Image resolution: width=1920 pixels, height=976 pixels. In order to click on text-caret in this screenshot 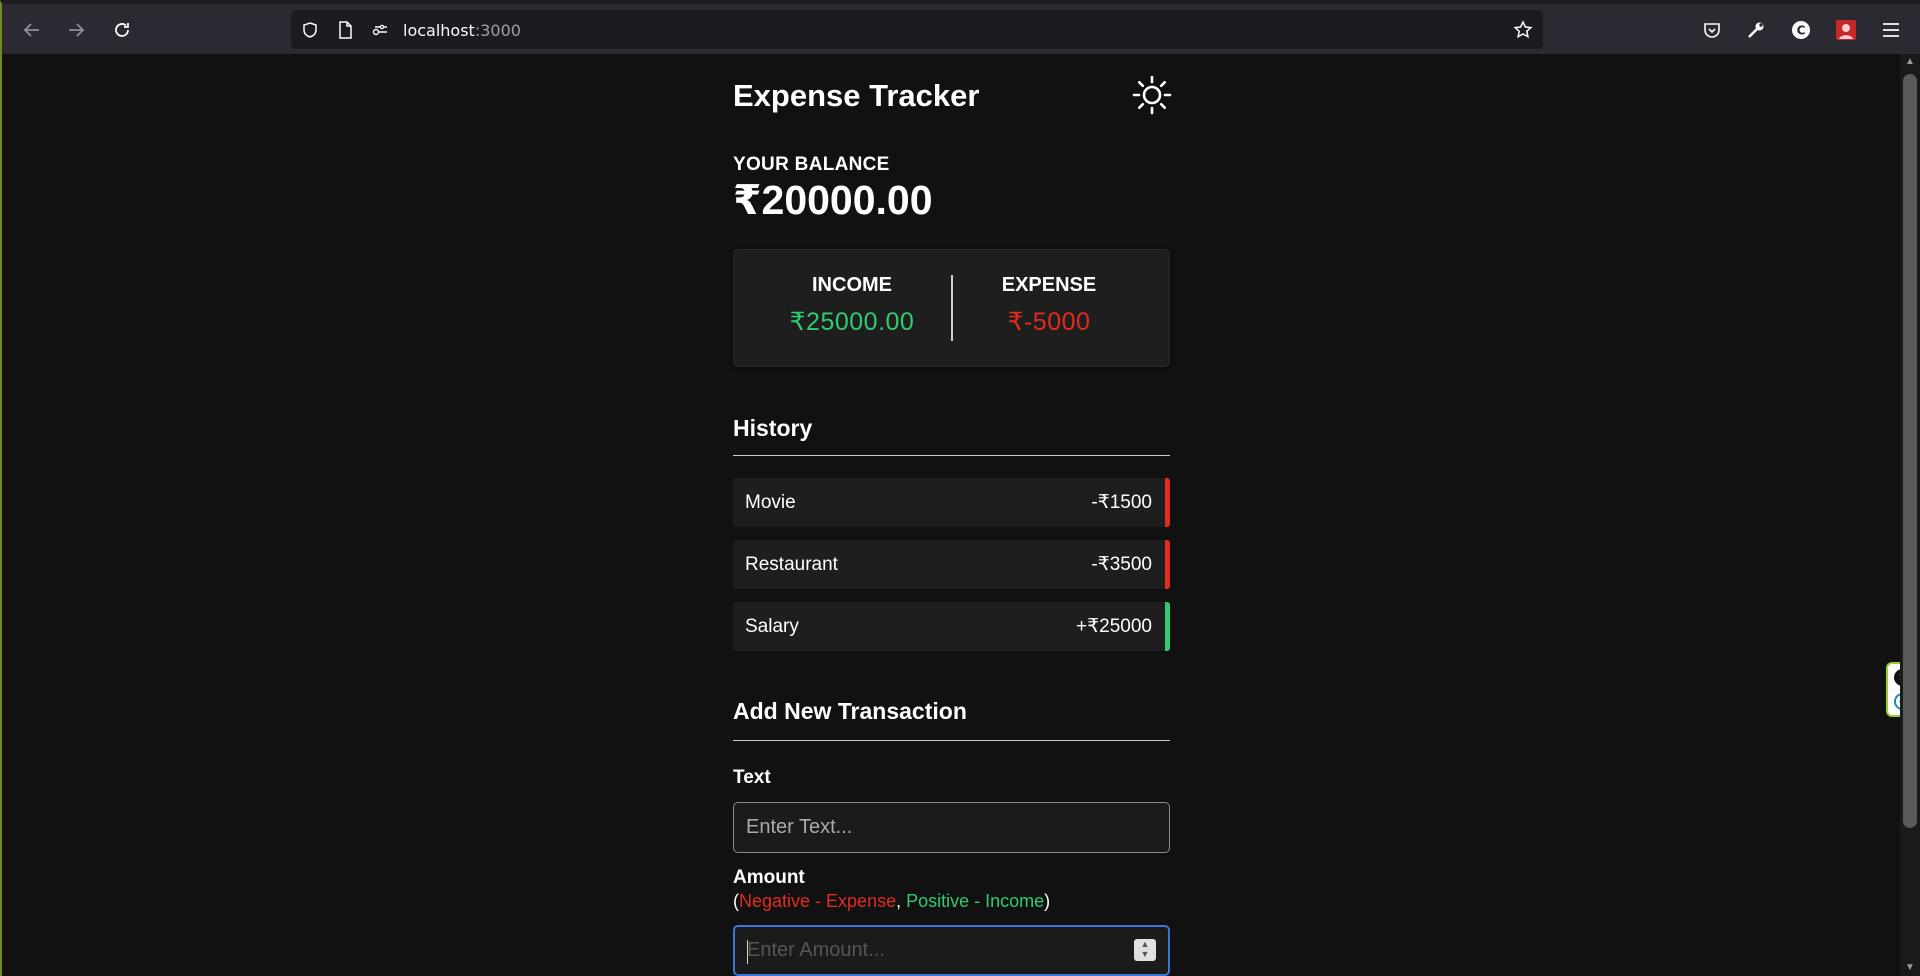, I will do `click(747, 952)`.